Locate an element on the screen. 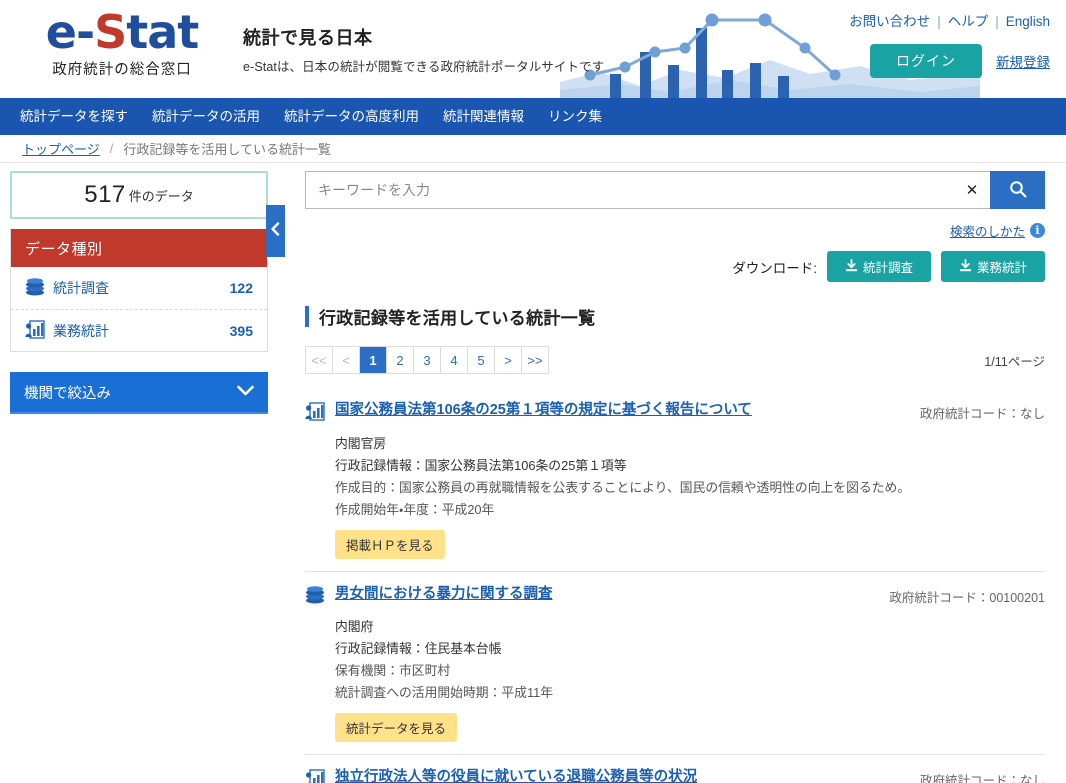  pagination-page-2: 2 is located at coordinates (400, 360).